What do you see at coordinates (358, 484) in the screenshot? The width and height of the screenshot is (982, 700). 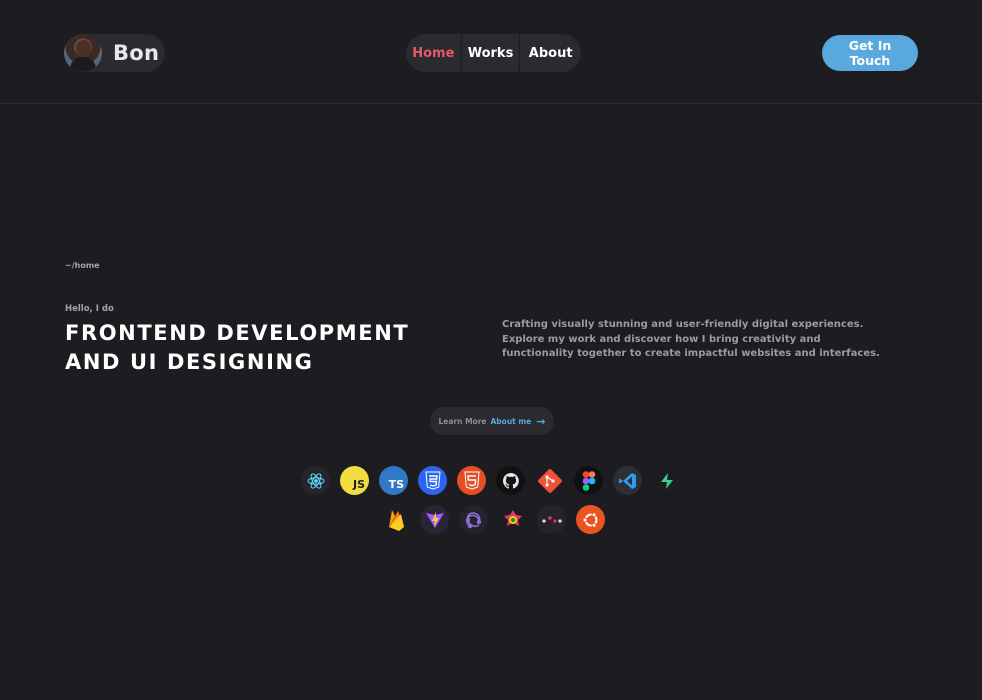 I see `js-label: JS` at bounding box center [358, 484].